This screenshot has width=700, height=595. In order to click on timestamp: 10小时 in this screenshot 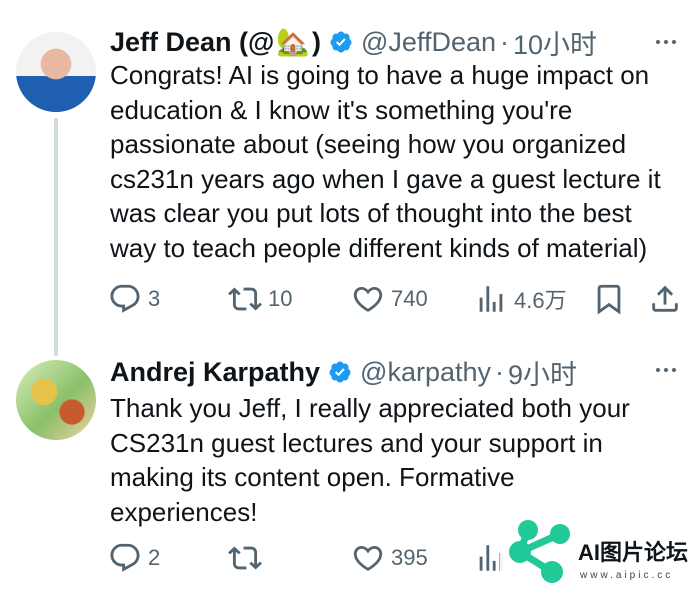, I will do `click(555, 42)`.